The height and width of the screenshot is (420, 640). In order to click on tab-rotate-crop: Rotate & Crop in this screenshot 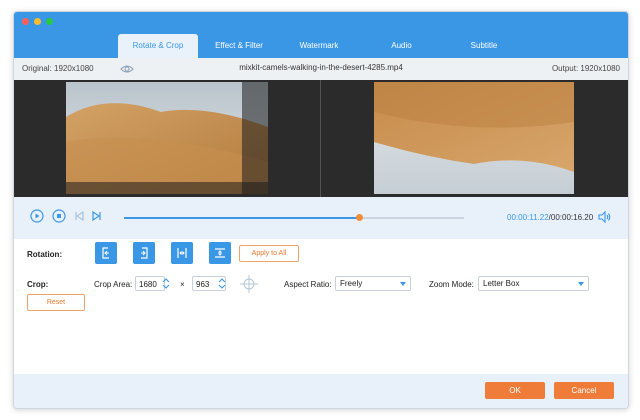, I will do `click(158, 46)`.